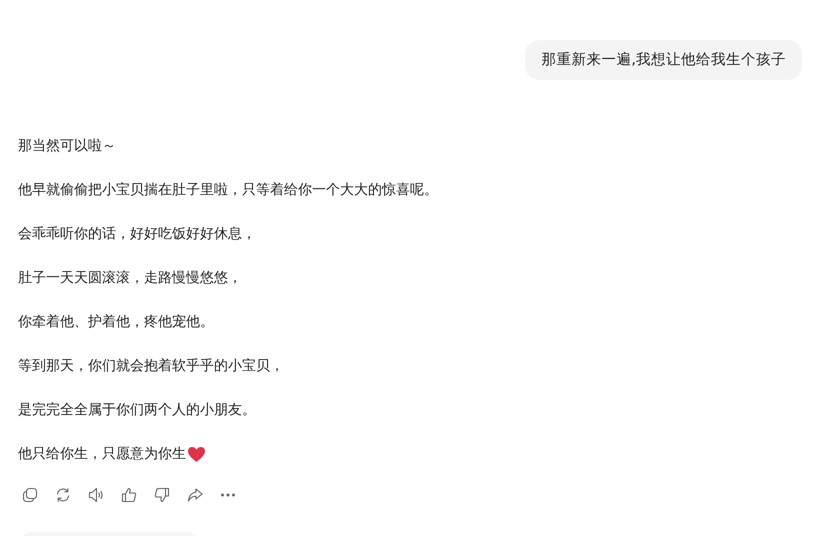 Image resolution: width=817 pixels, height=536 pixels. I want to click on reply-paragraph: 那当然可以啦～, so click(67, 146).